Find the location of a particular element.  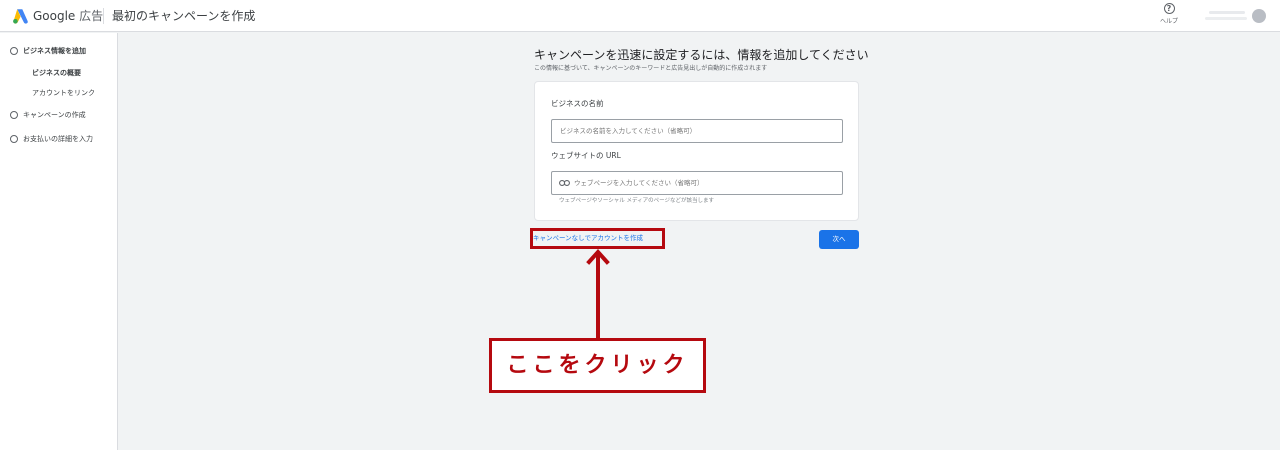

sidebar-step-label: お支払いの詳細を入力 is located at coordinates (58, 139).